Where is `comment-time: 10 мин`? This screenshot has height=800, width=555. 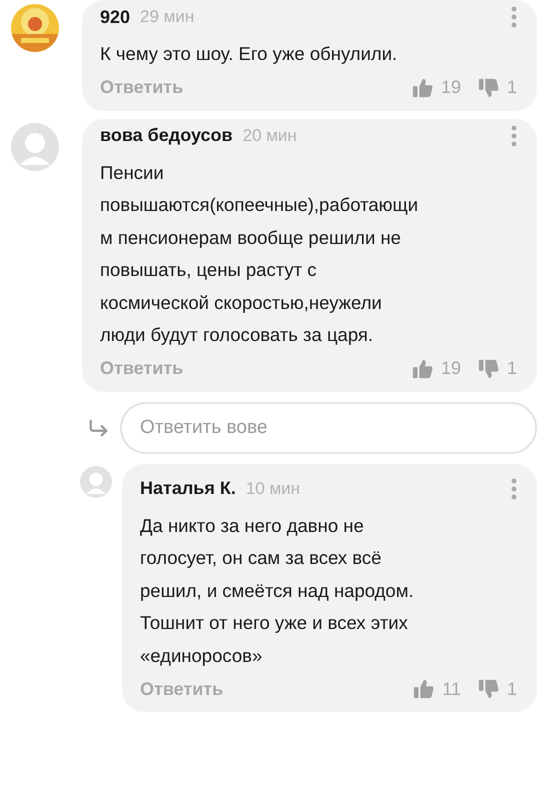 comment-time: 10 мин is located at coordinates (273, 488).